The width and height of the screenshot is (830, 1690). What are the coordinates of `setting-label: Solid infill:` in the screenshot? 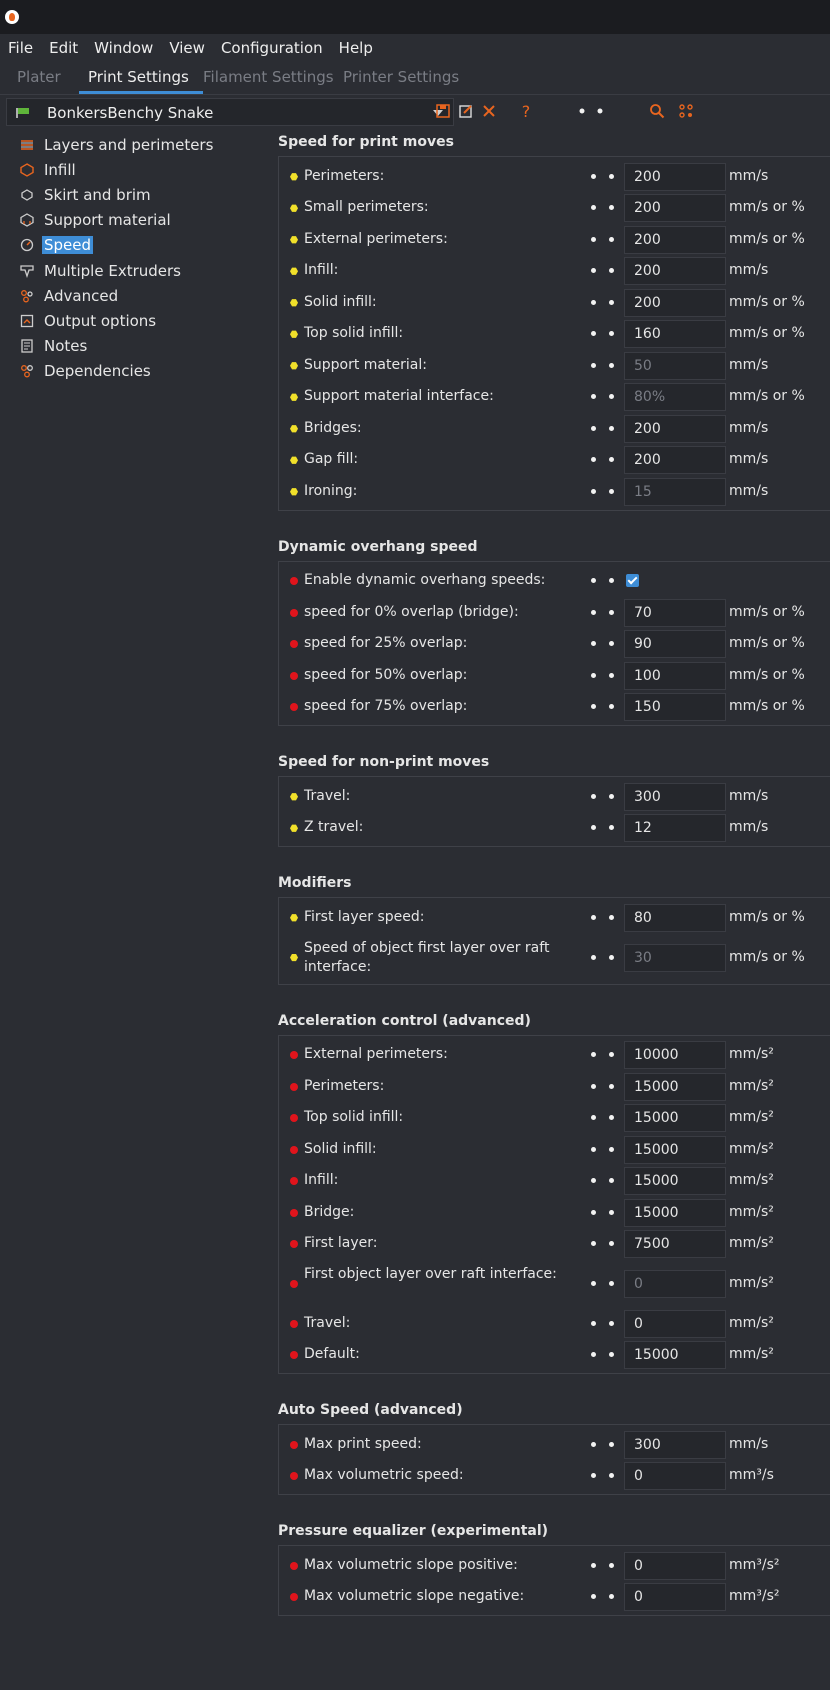 It's located at (340, 1148).